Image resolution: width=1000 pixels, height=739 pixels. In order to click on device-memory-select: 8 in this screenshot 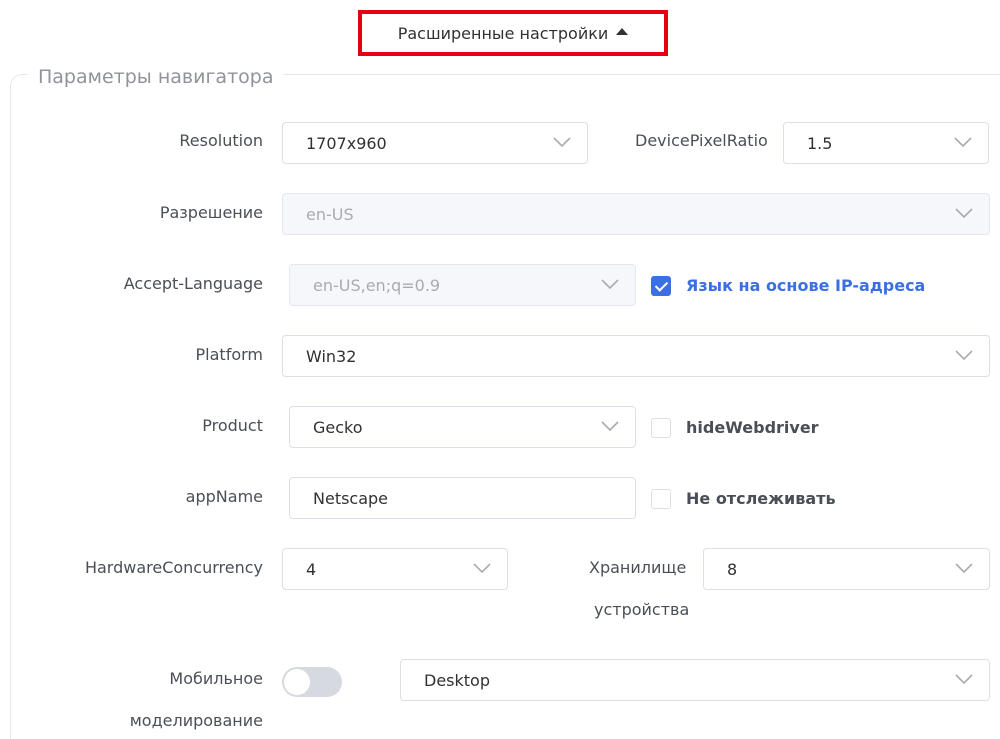, I will do `click(846, 569)`.